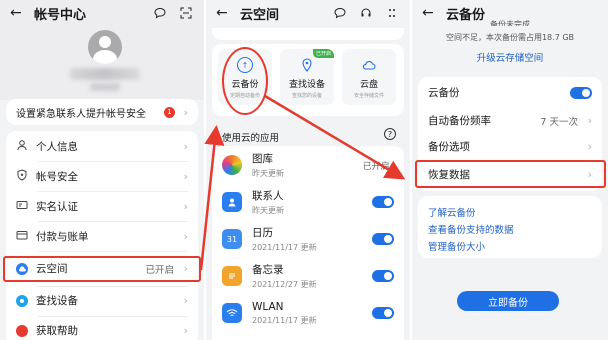 The image size is (608, 340). Describe the element at coordinates (510, 174) in the screenshot. I see `highlight-restore-data` at that location.